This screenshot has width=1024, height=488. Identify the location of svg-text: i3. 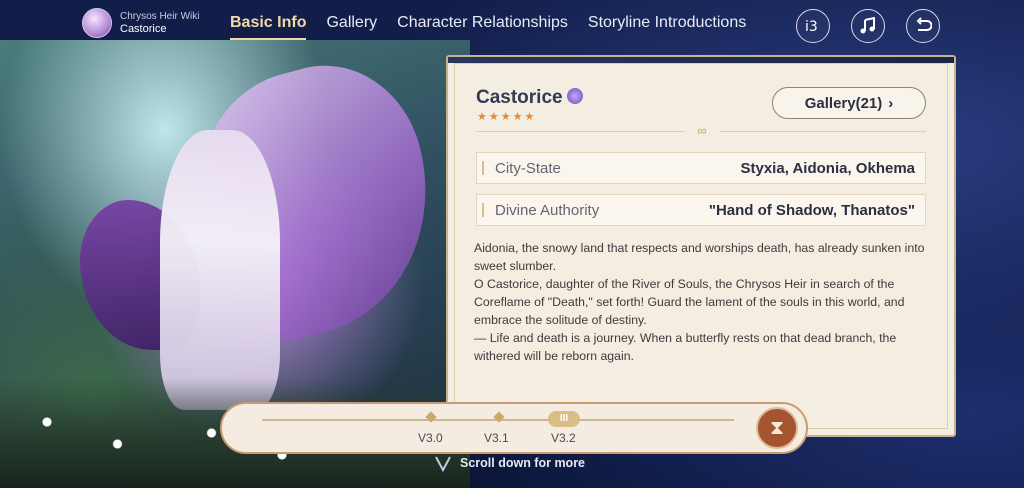
(811, 27).